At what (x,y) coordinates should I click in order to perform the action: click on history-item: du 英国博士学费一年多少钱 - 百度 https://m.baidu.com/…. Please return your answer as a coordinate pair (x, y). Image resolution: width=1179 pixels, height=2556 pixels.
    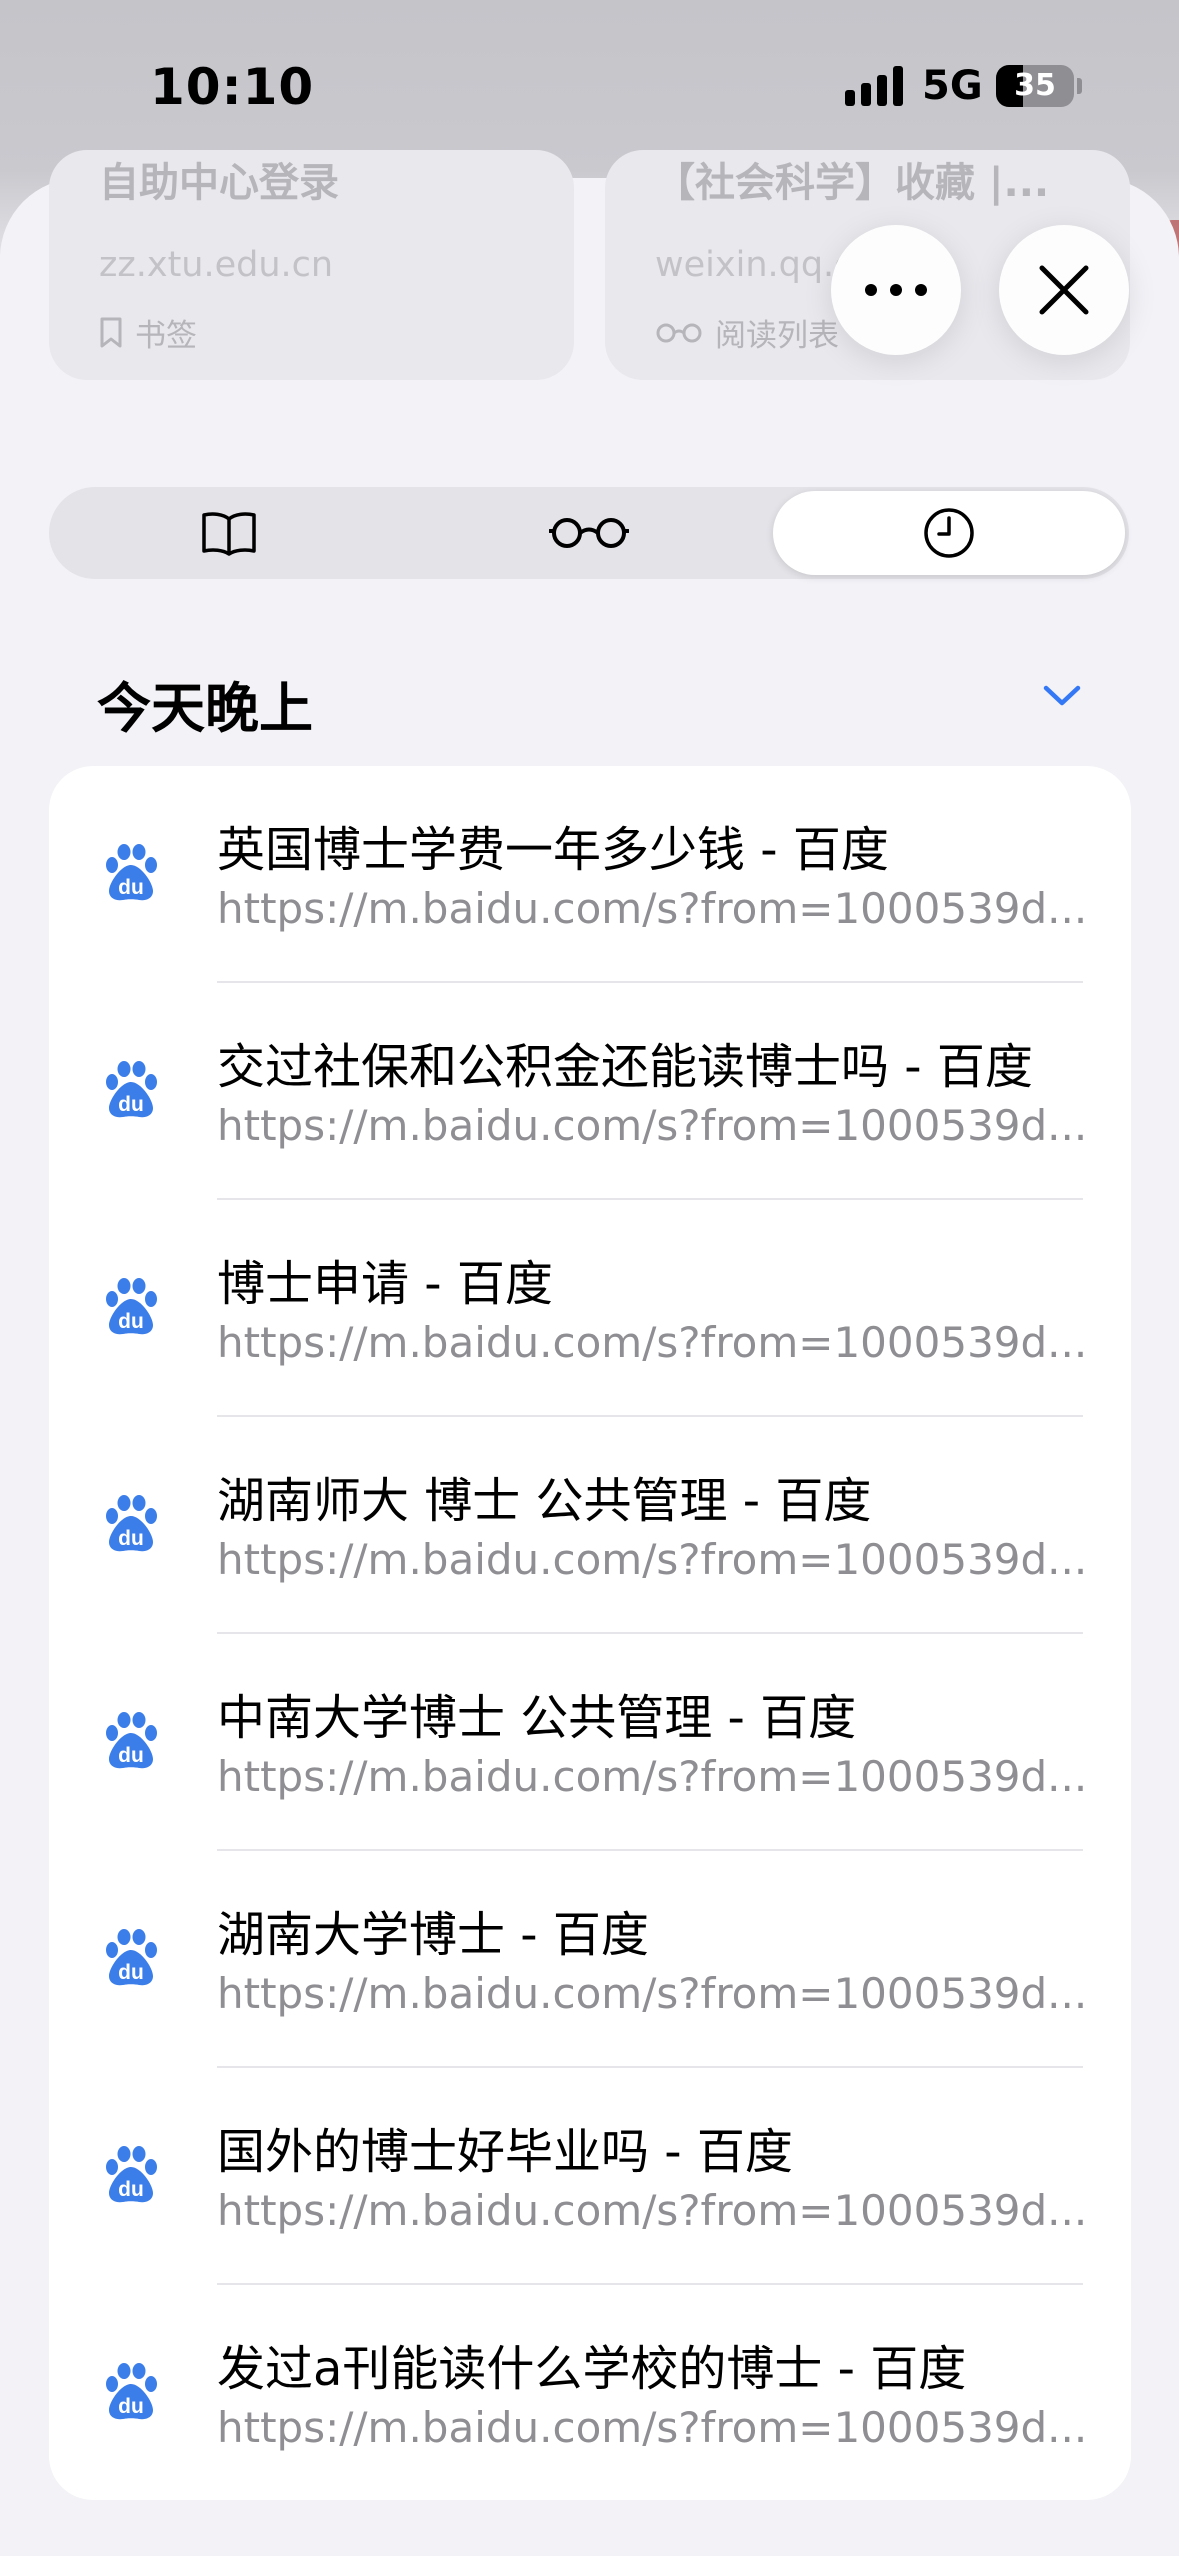
    Looking at the image, I should click on (590, 874).